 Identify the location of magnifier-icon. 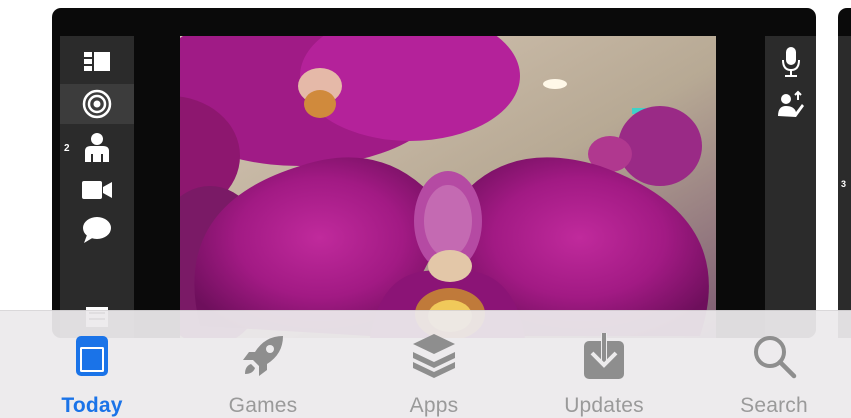
(774, 356).